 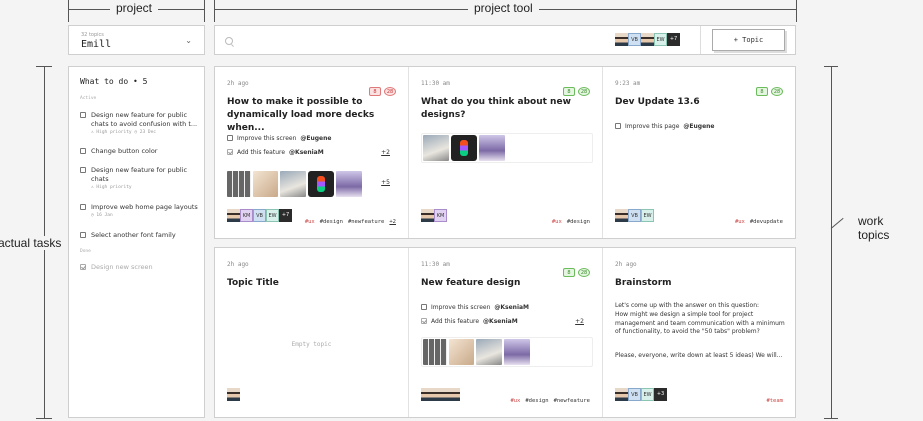 I want to click on participants: VB EW +3, so click(x=641, y=397).